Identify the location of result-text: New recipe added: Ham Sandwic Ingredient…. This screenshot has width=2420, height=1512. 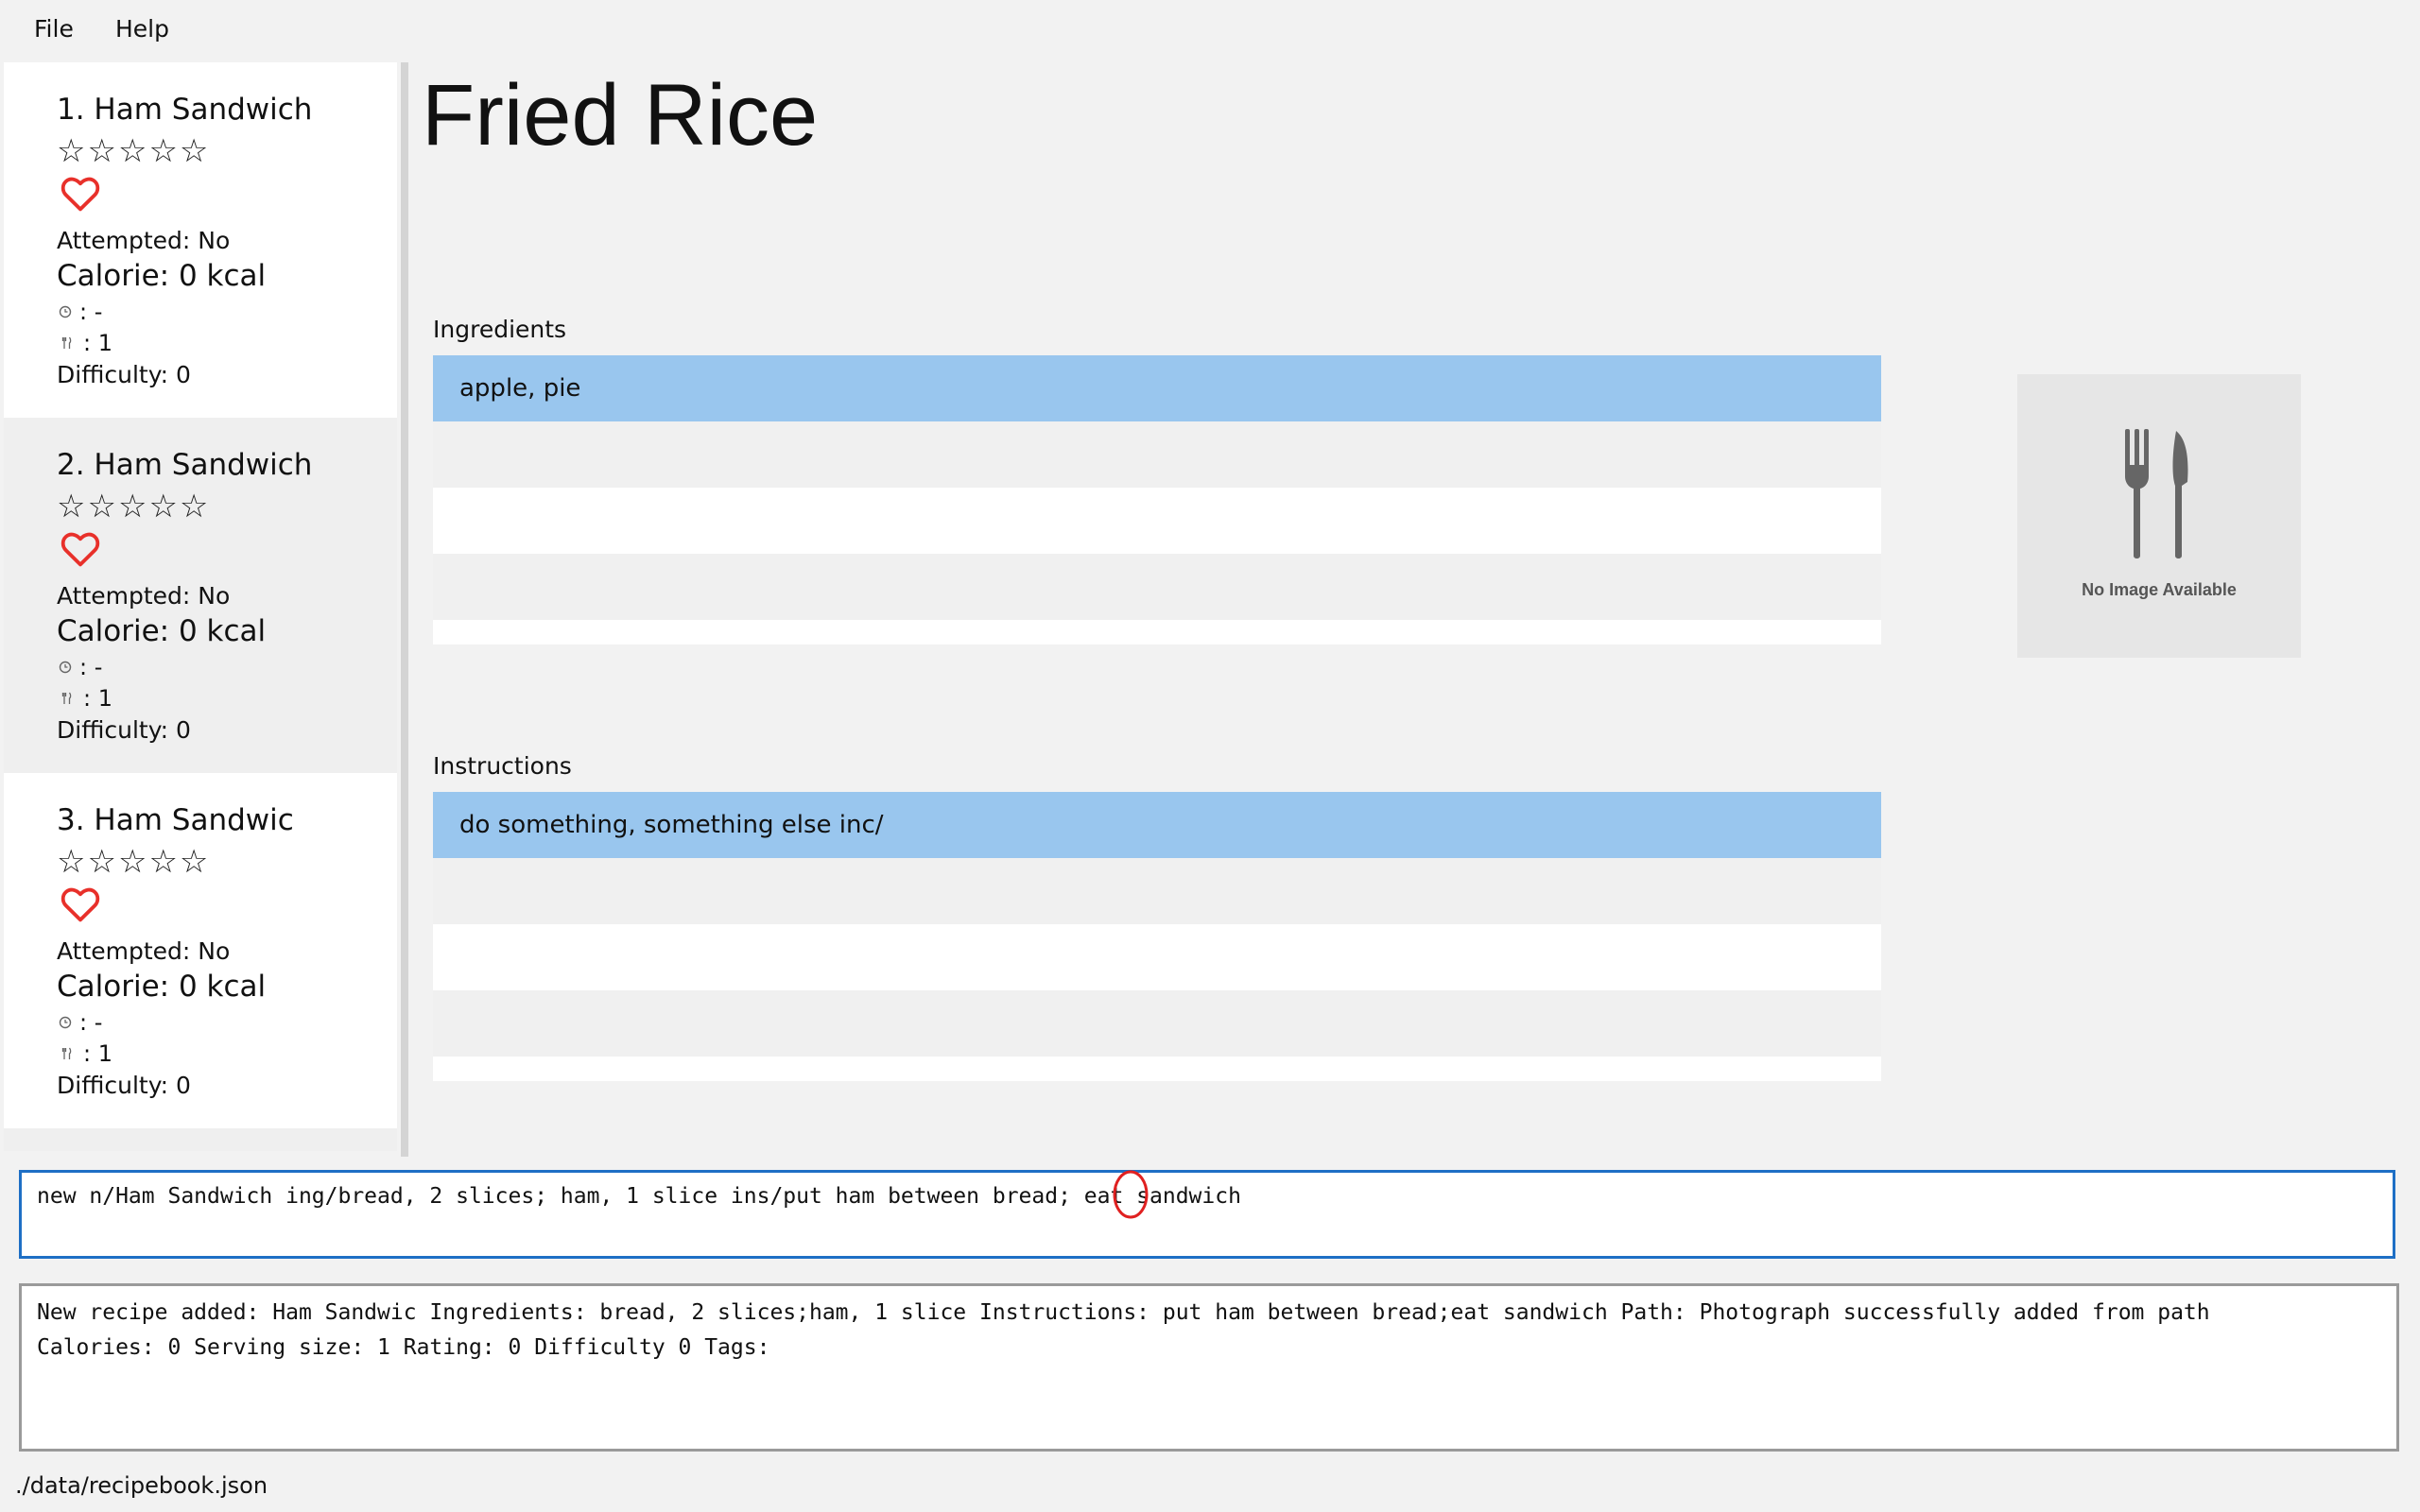
(1123, 1331).